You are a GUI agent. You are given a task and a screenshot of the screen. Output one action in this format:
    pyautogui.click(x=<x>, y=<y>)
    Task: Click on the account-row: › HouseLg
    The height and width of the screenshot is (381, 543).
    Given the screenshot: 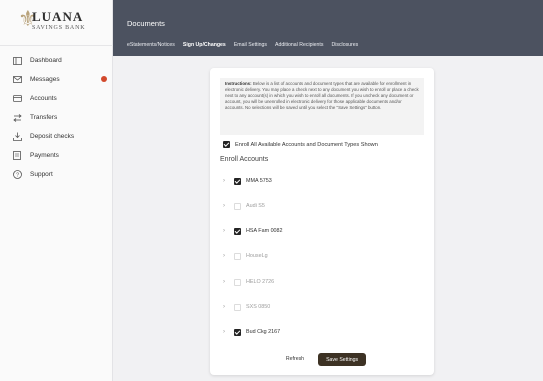 What is the action you would take?
    pyautogui.click(x=322, y=256)
    